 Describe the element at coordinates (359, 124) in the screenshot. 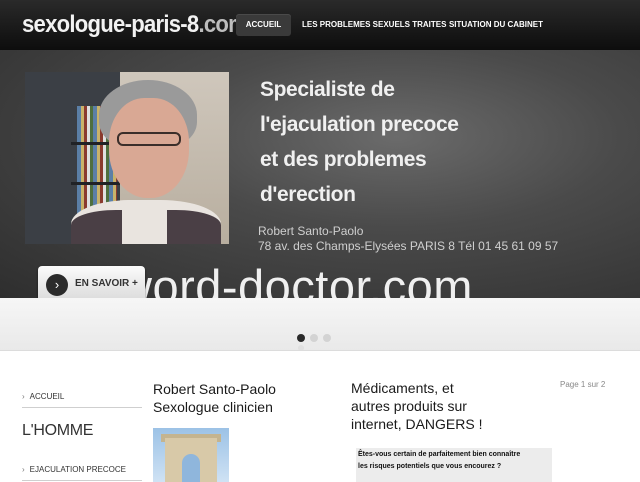

I see `hero-headline-line: l'ejaculation precoce` at that location.